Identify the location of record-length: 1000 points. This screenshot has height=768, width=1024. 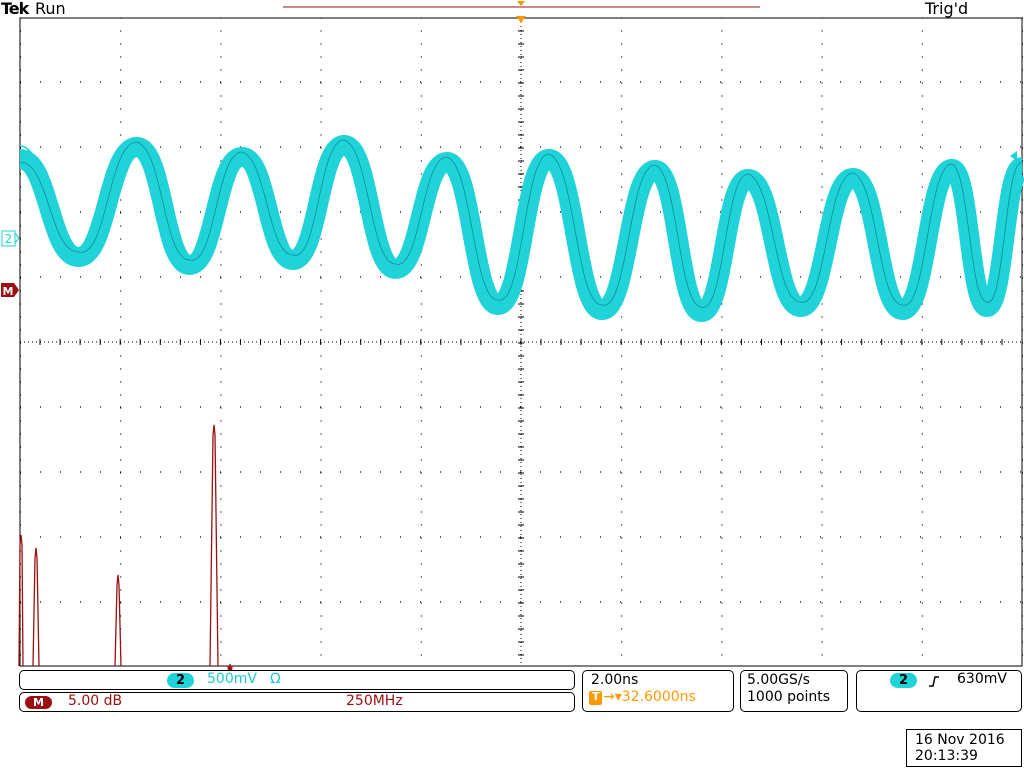
(789, 697).